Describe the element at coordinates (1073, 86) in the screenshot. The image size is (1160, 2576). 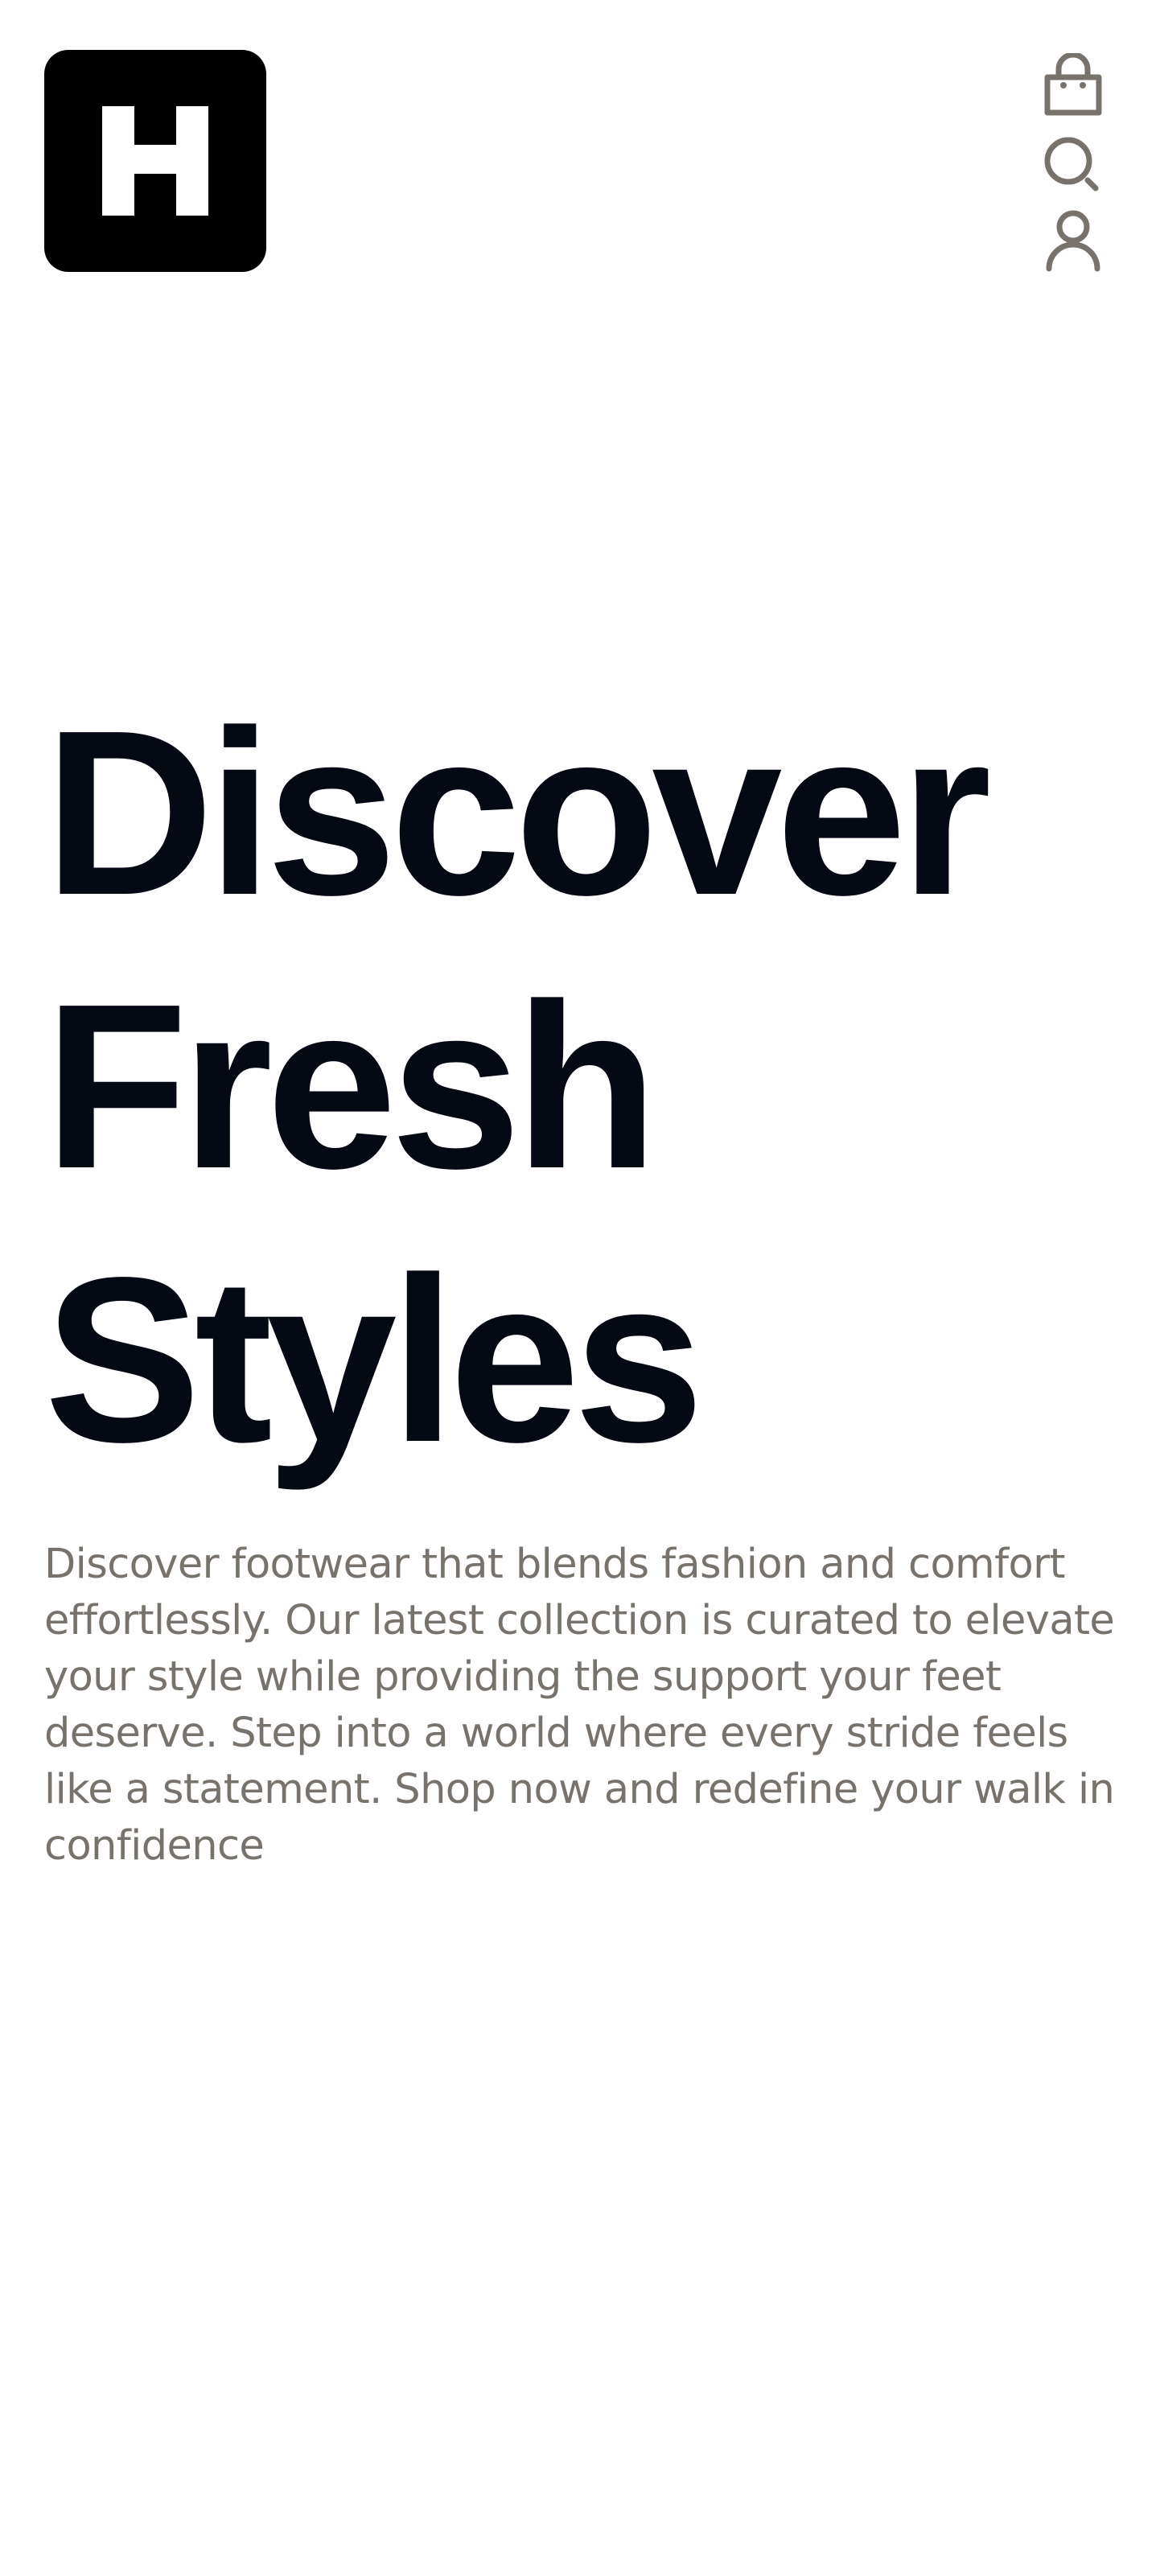
I see `shopping-bag-icon` at that location.